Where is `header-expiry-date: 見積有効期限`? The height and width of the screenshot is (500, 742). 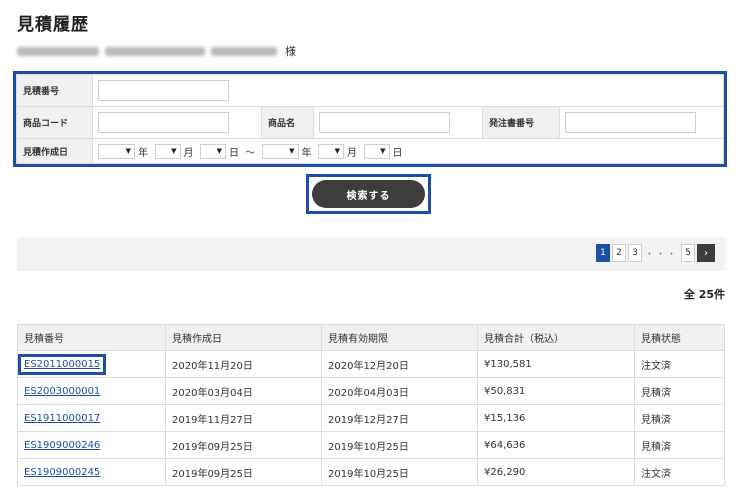 header-expiry-date: 見積有効期限 is located at coordinates (399, 337).